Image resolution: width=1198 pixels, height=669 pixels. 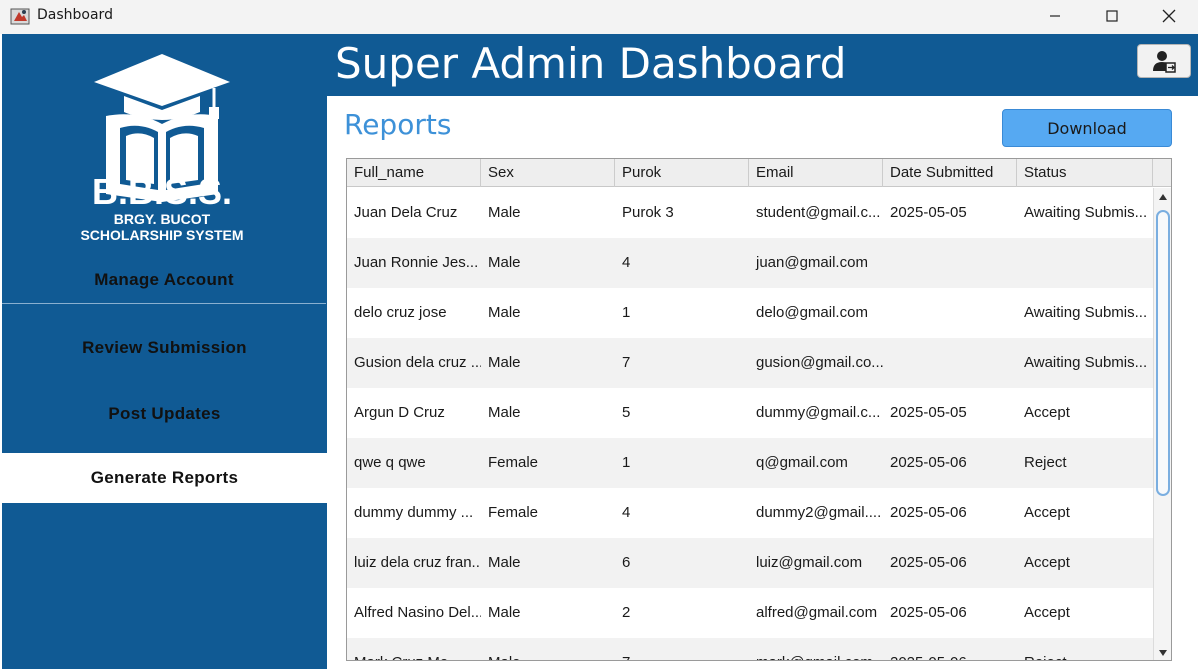 What do you see at coordinates (1085, 263) in the screenshot?
I see `cell-status` at bounding box center [1085, 263].